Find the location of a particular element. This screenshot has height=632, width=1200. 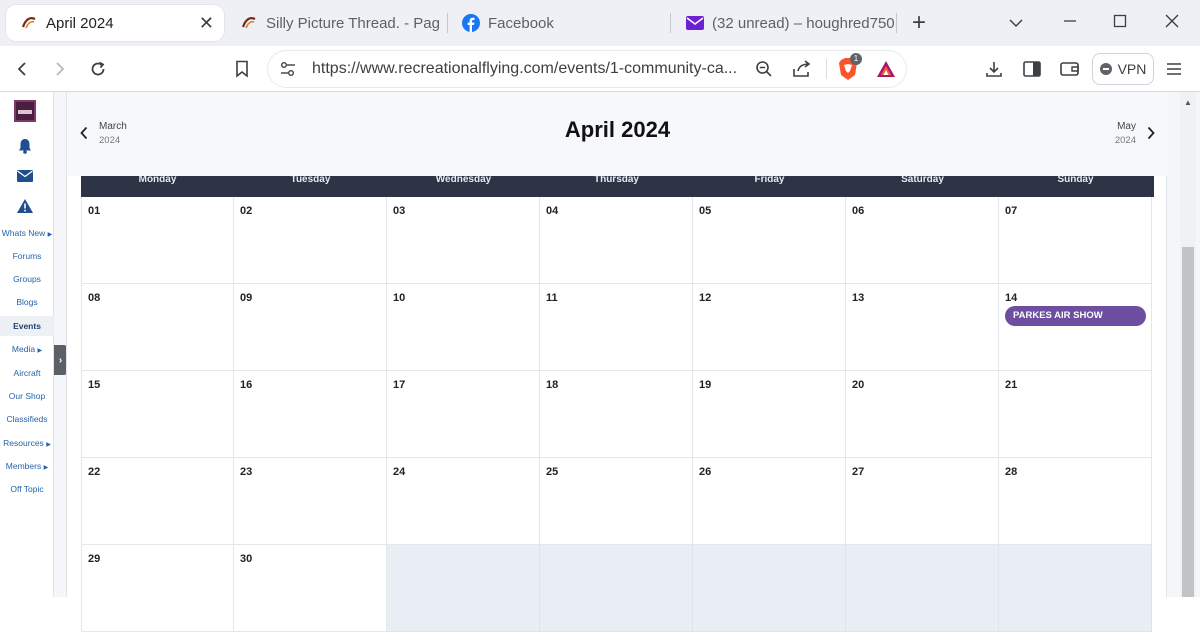

weekday-label: Sunday is located at coordinates (1075, 180).